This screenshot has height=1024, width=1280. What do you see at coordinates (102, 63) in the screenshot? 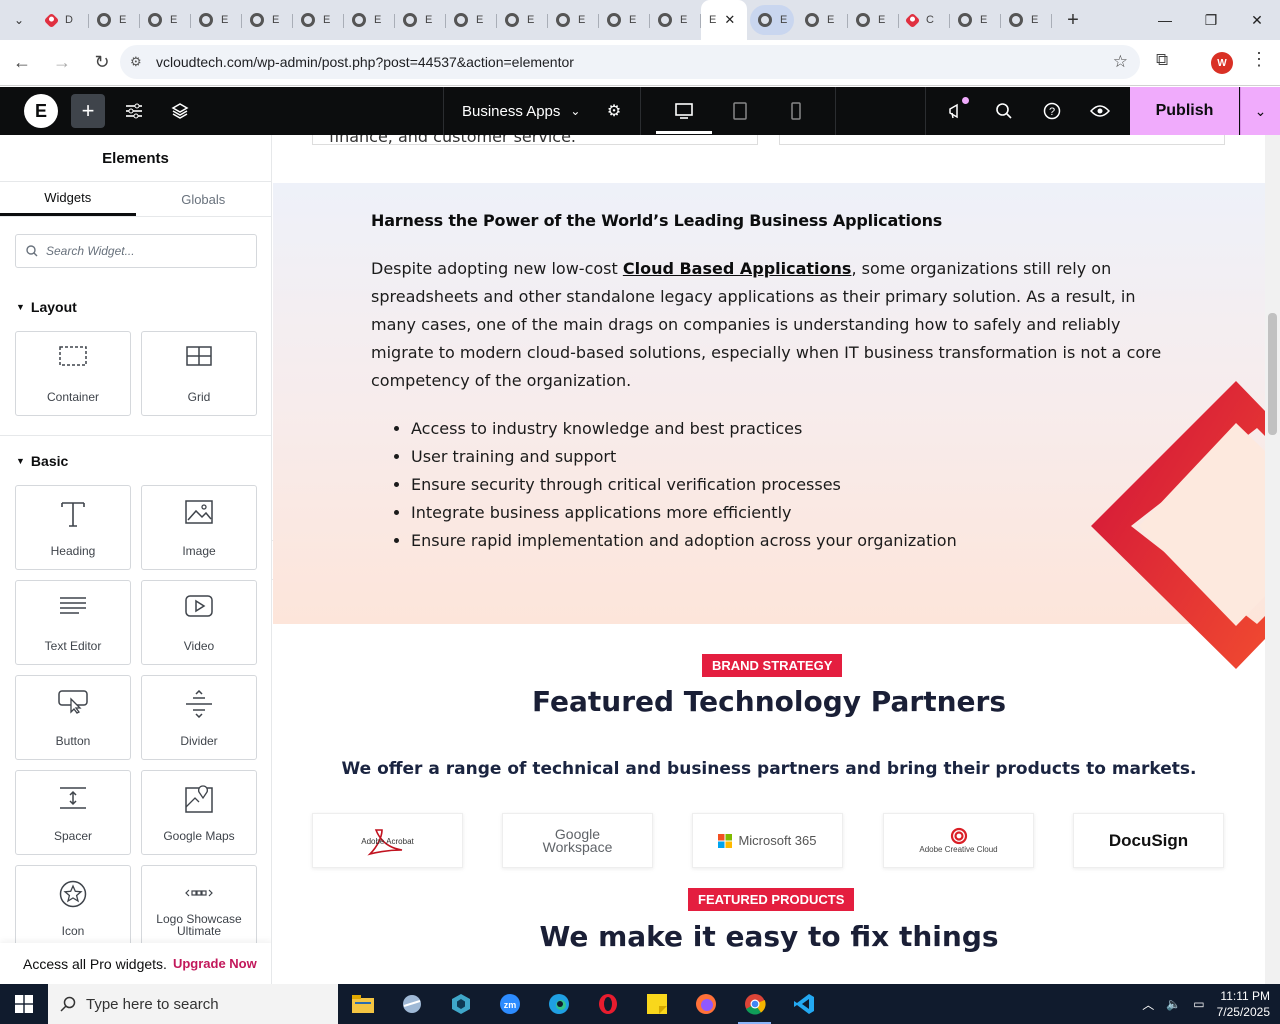
I see `reload-button: ↻` at bounding box center [102, 63].